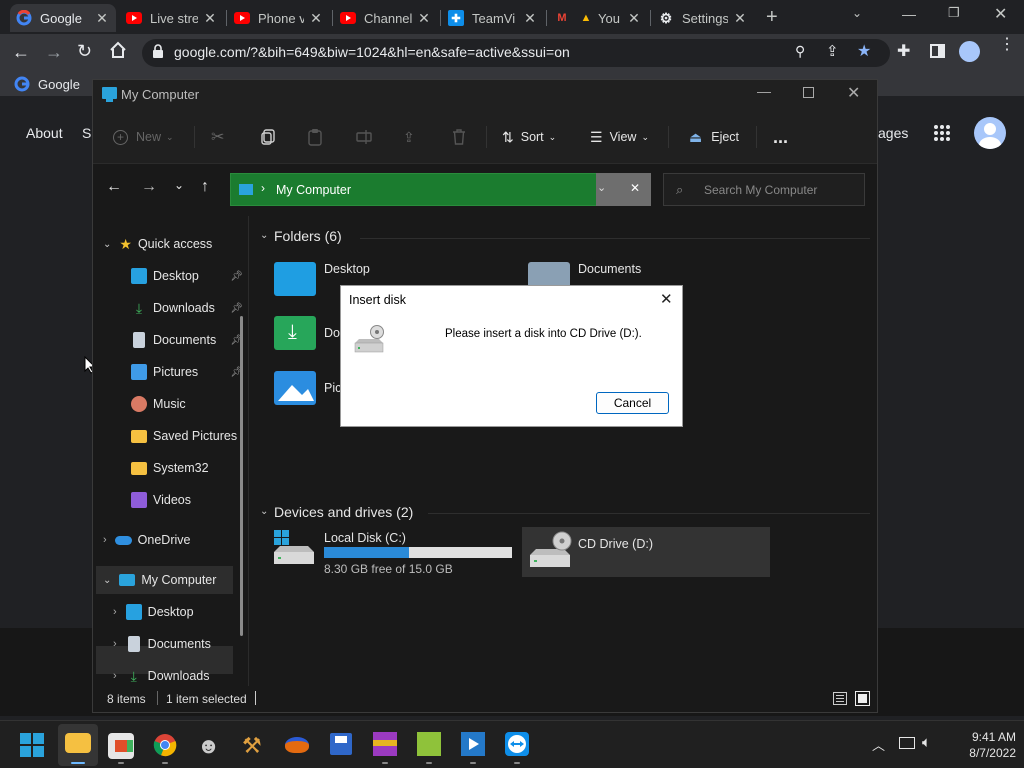 The height and width of the screenshot is (768, 1024). I want to click on apk-app-icon, so click(429, 744).